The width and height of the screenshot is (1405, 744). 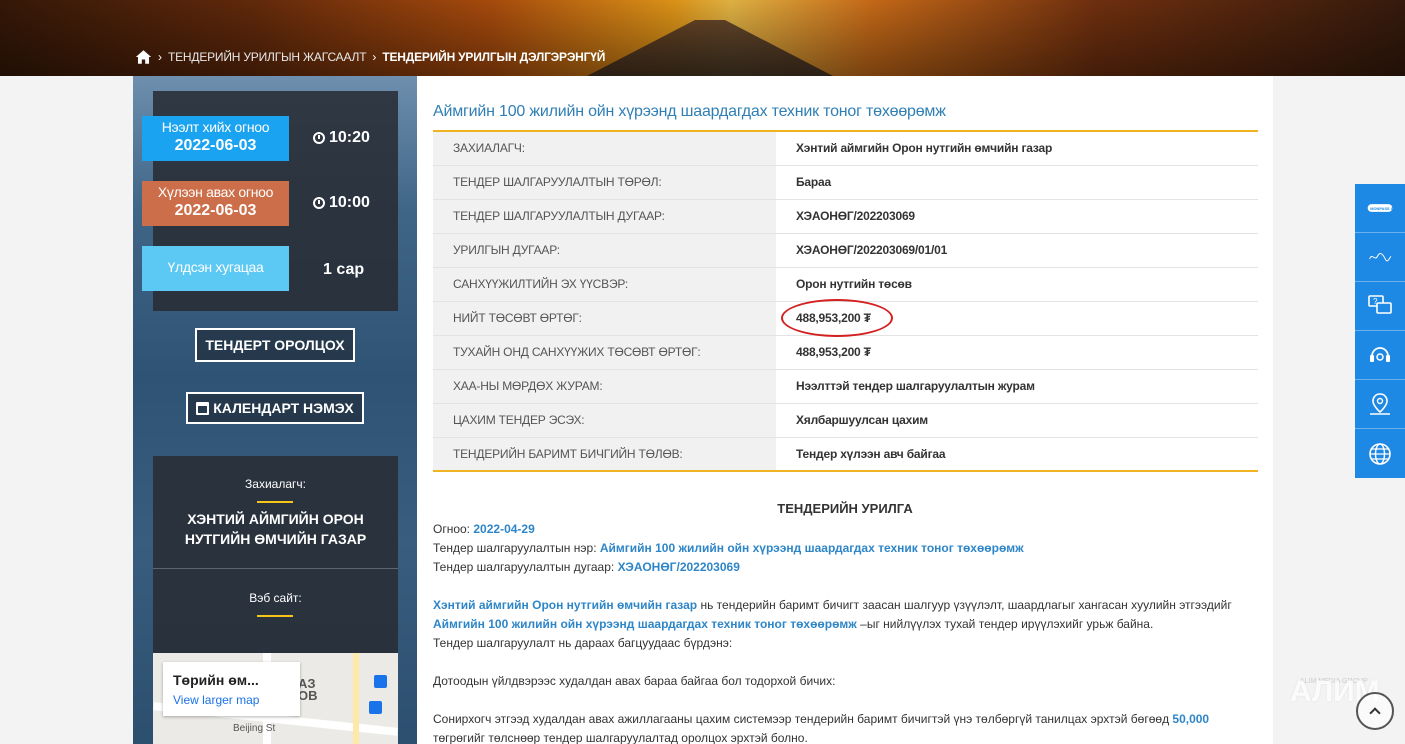 What do you see at coordinates (215, 145) in the screenshot?
I see `open-date-value: 2022-06-03` at bounding box center [215, 145].